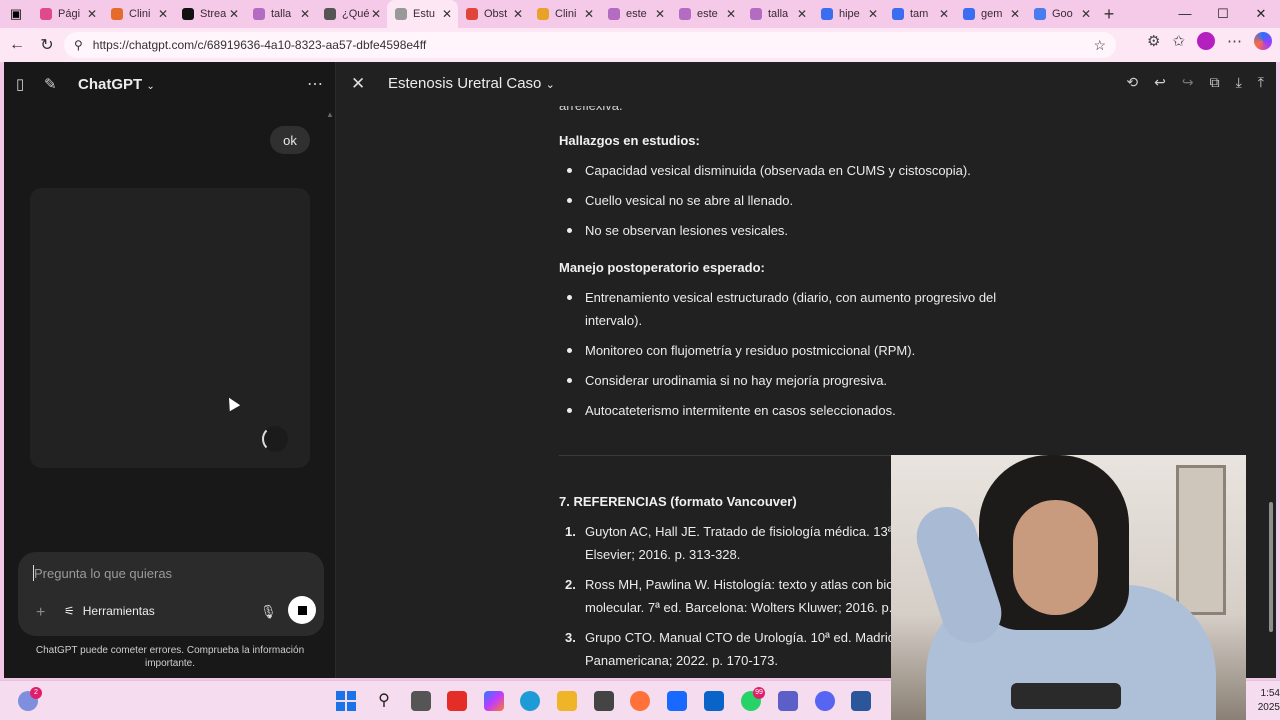 The height and width of the screenshot is (720, 1280). What do you see at coordinates (302, 610) in the screenshot?
I see `stop-generating-button` at bounding box center [302, 610].